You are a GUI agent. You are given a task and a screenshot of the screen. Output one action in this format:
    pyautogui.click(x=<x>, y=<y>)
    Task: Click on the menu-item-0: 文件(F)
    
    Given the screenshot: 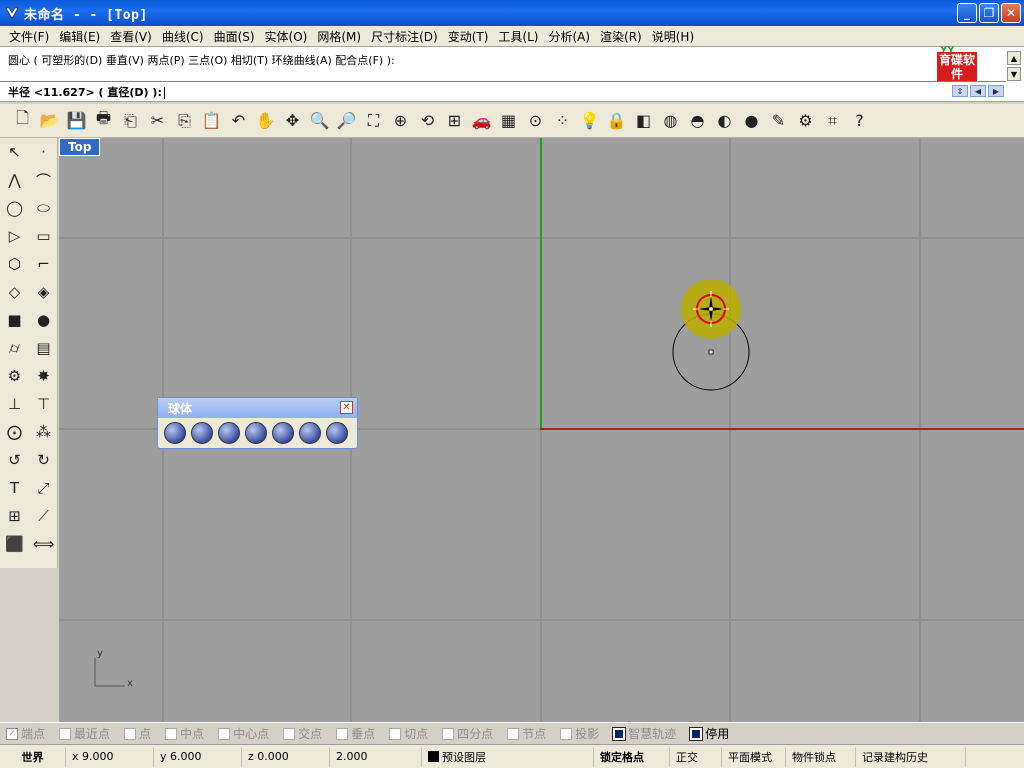 What is the action you would take?
    pyautogui.click(x=29, y=36)
    